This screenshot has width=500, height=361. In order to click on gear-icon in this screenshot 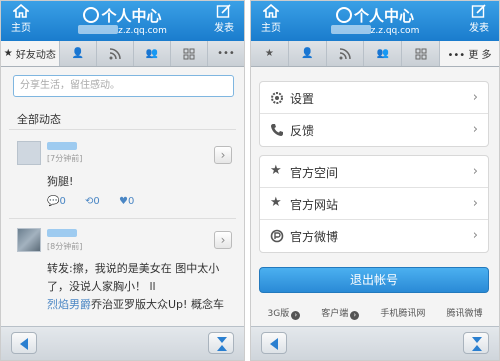, I will do `click(277, 98)`.